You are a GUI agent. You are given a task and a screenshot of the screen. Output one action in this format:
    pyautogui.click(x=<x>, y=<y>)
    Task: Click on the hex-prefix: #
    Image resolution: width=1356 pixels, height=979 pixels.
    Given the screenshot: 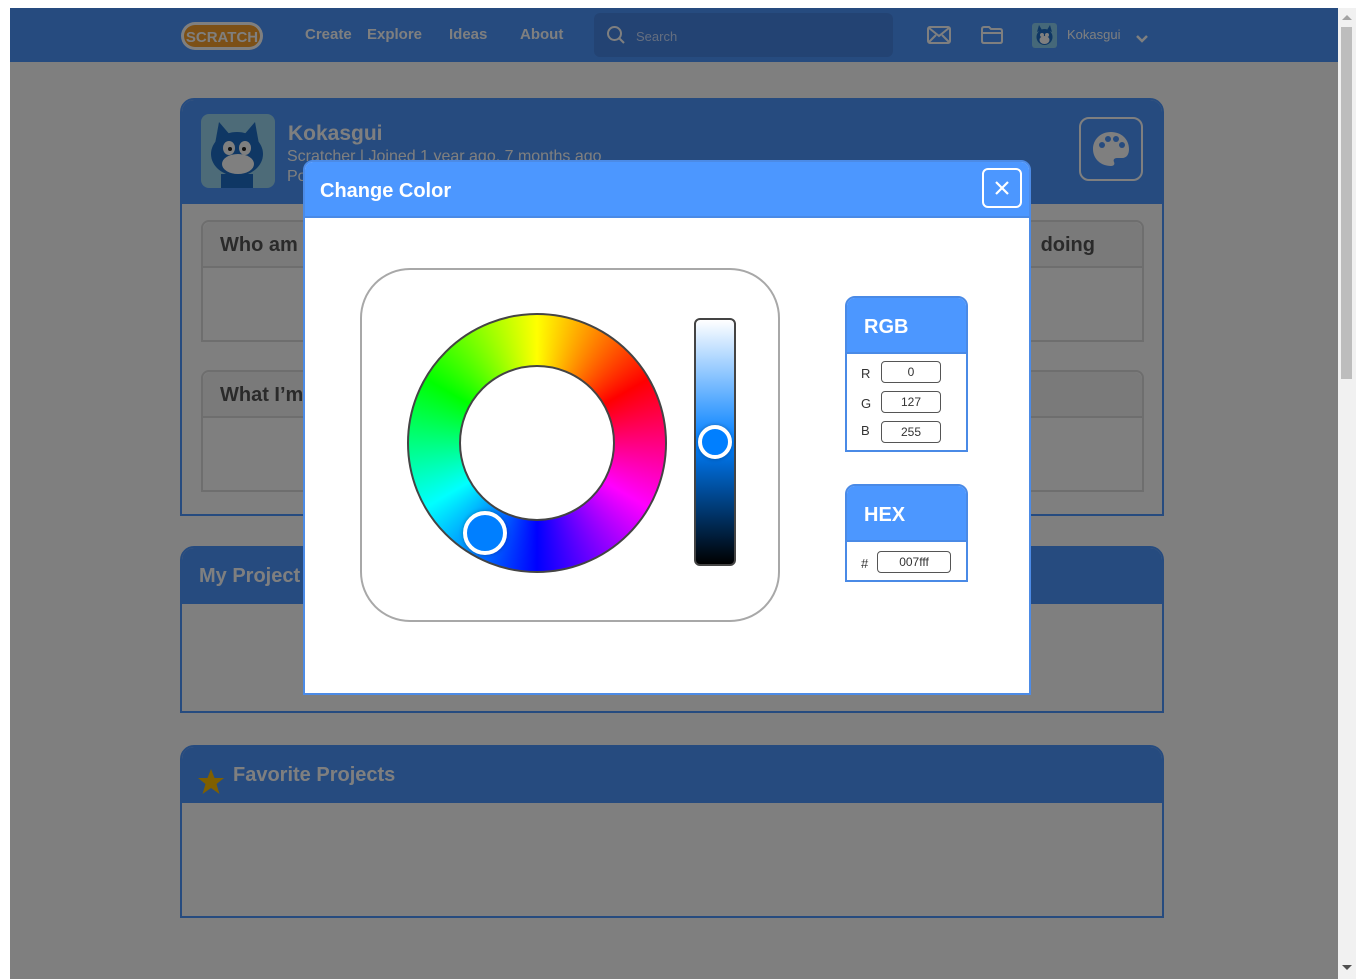 What is the action you would take?
    pyautogui.click(x=865, y=563)
    